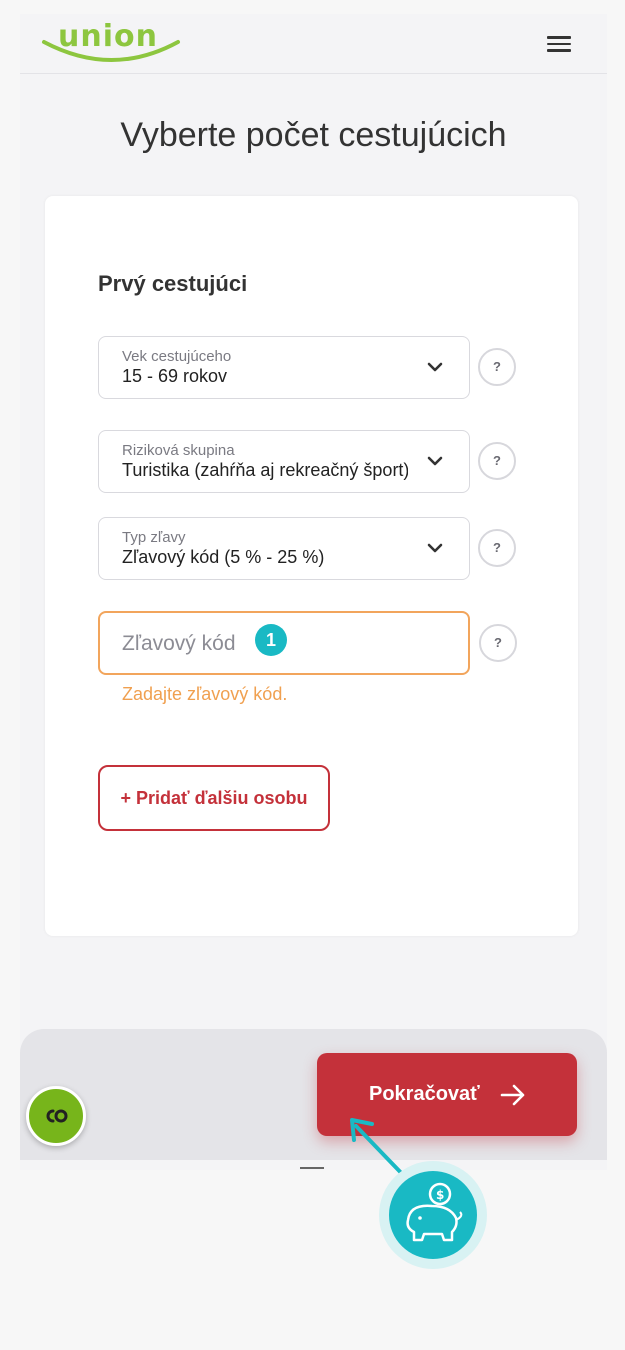  Describe the element at coordinates (559, 44) in the screenshot. I see `hamburger-icon` at that location.